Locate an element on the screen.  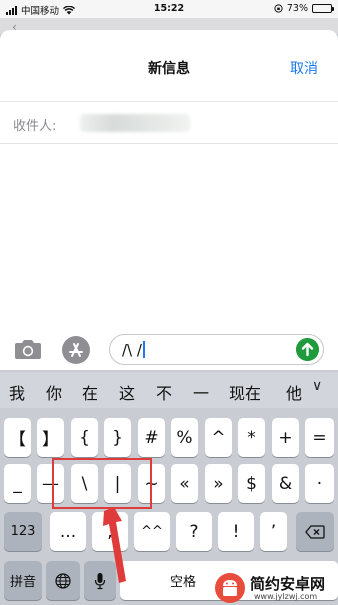
candidate-item: 在 is located at coordinates (90, 392).